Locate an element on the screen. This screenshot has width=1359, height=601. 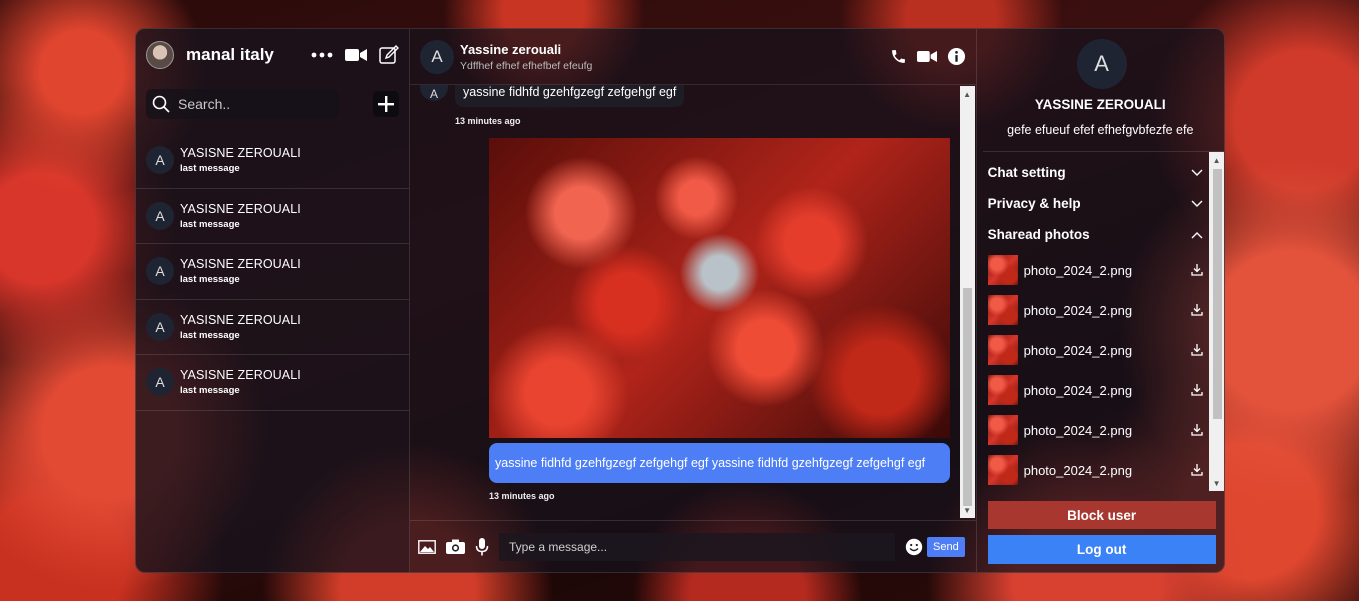
info-icon is located at coordinates (956, 56).